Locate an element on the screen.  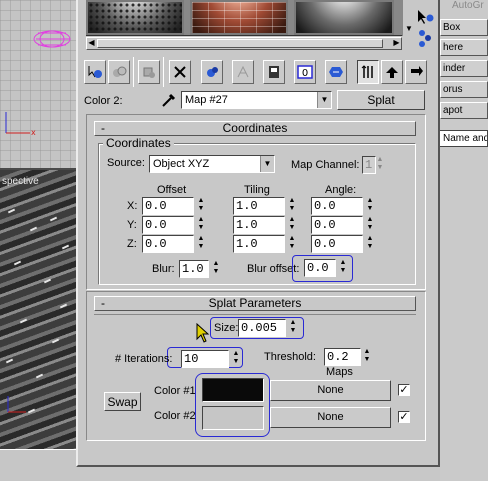
color1-map-button: None is located at coordinates (330, 390).